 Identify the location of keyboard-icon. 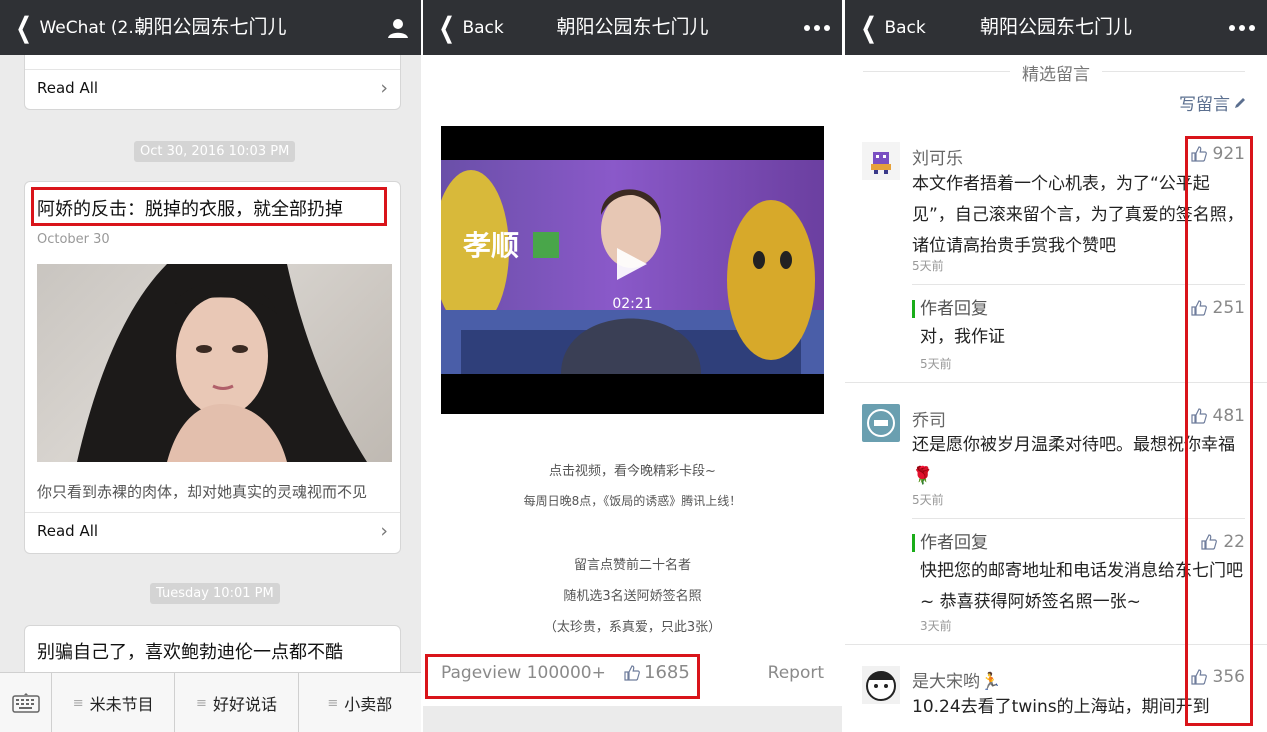
(25, 703).